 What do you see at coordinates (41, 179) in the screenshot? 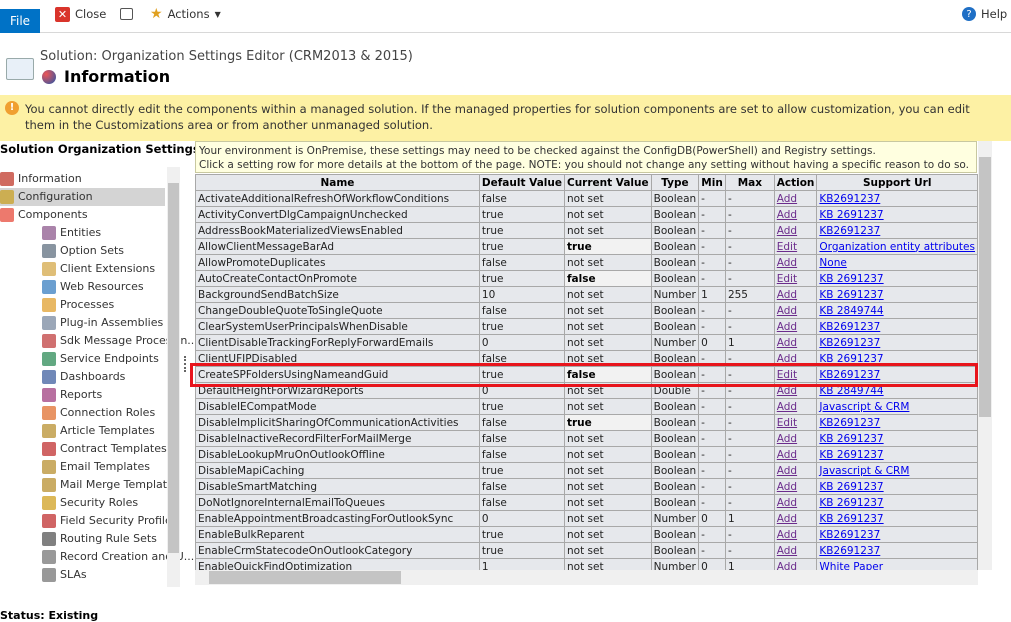
I see `nav-item-information: Information` at bounding box center [41, 179].